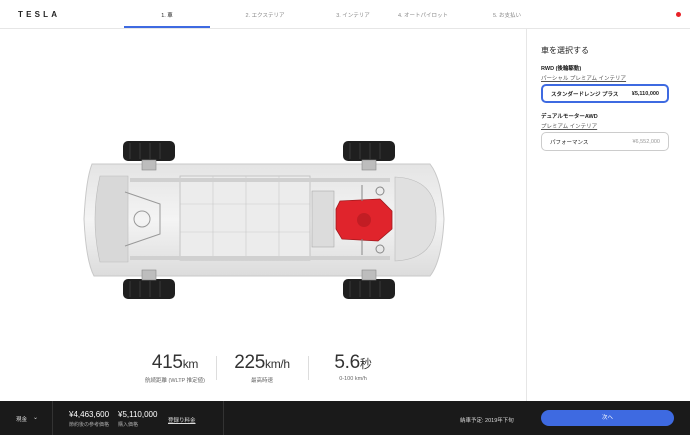  Describe the element at coordinates (365, 364) in the screenshot. I see `spec-acceleration-unit: 秒` at that location.